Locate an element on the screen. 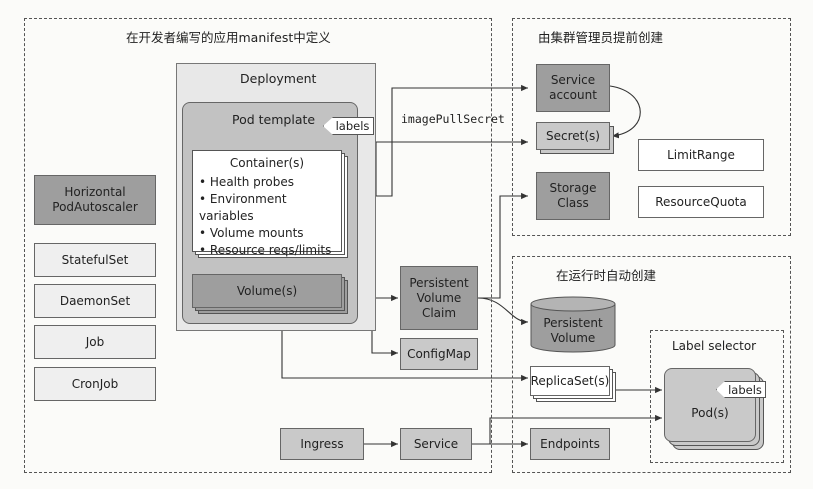 Image resolution: width=813 pixels, height=489 pixels. storage-class-box: Storage Class is located at coordinates (573, 196).